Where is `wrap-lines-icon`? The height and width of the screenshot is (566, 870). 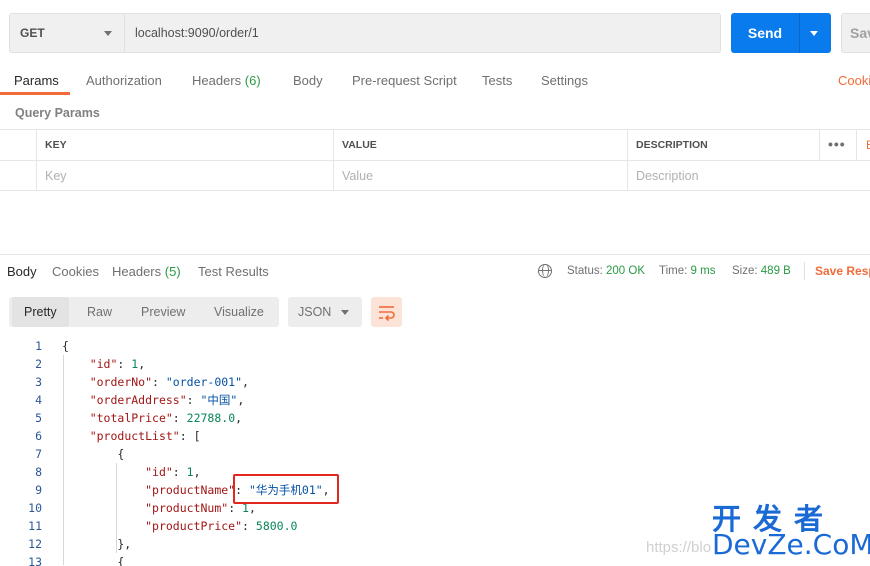 wrap-lines-icon is located at coordinates (387, 314).